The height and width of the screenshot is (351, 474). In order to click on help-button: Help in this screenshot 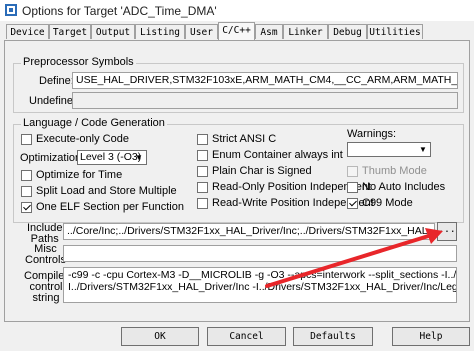, I will do `click(431, 336)`.